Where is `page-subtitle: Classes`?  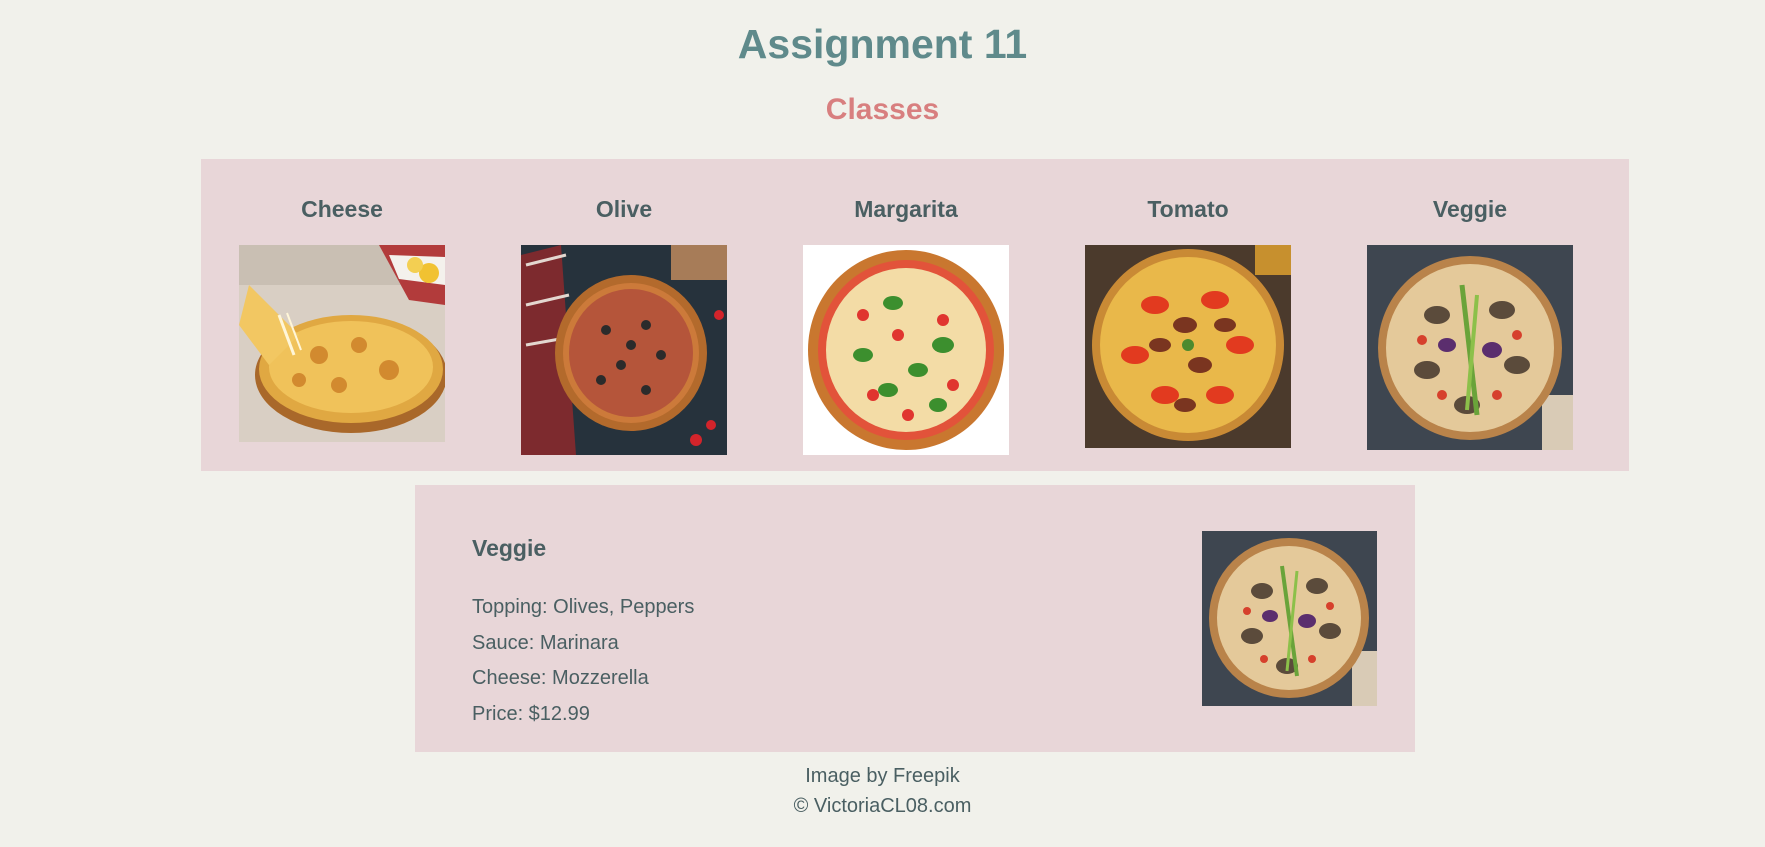
page-subtitle: Classes is located at coordinates (882, 109).